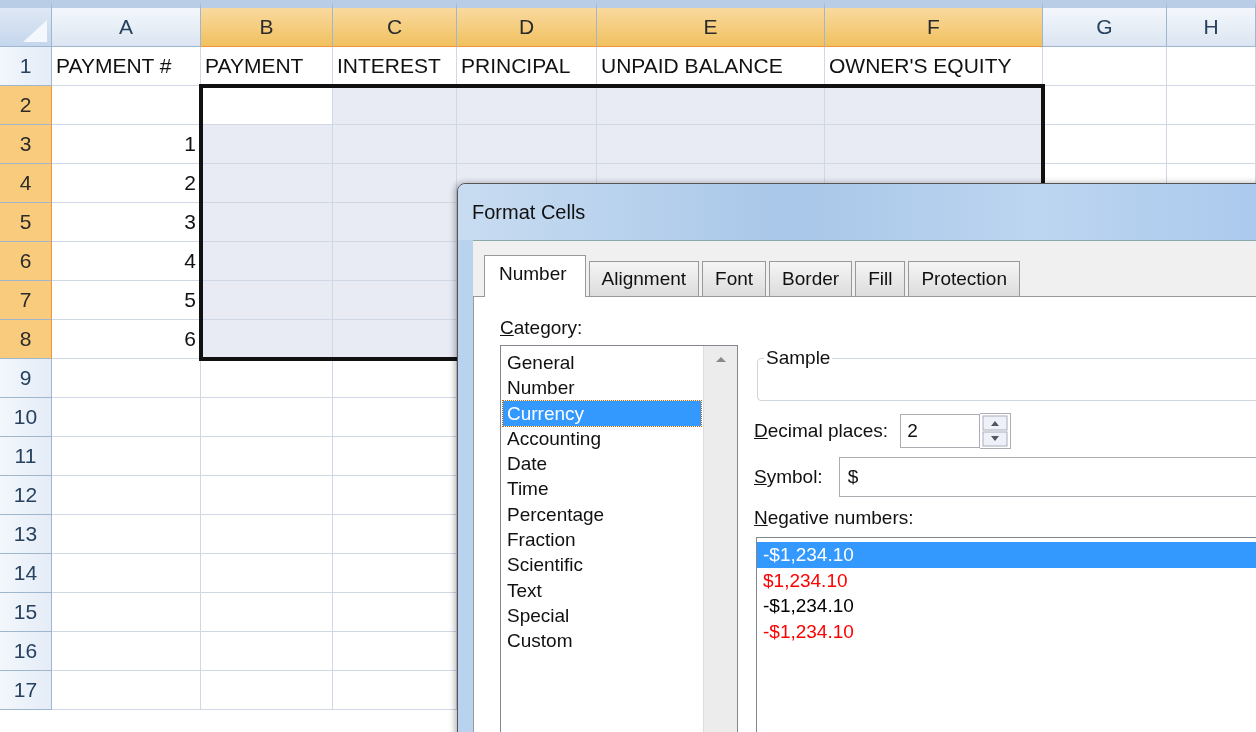 The image size is (1256, 732). Describe the element at coordinates (126, 300) in the screenshot. I see `table-cell: 5` at that location.